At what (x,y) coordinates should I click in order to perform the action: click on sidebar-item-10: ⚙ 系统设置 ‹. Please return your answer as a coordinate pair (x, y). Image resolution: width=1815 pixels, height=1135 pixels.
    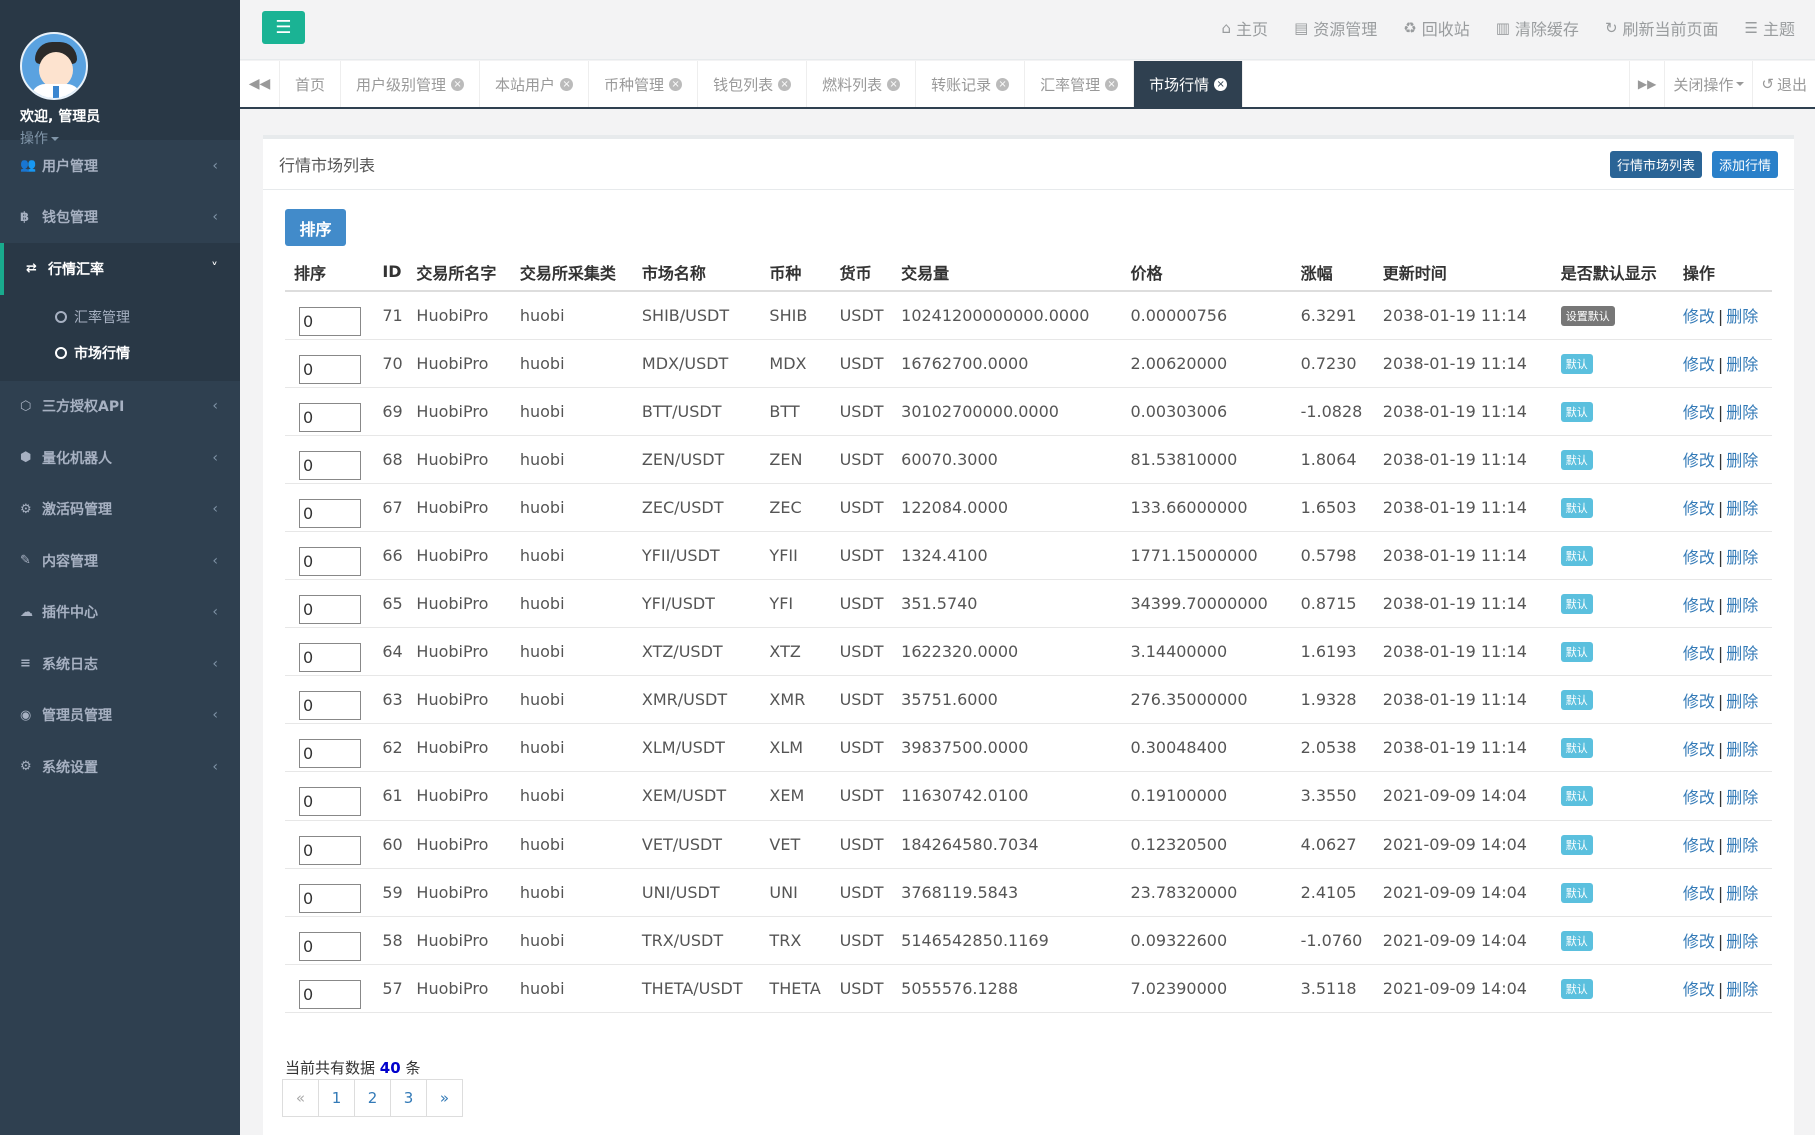
    Looking at the image, I should click on (120, 767).